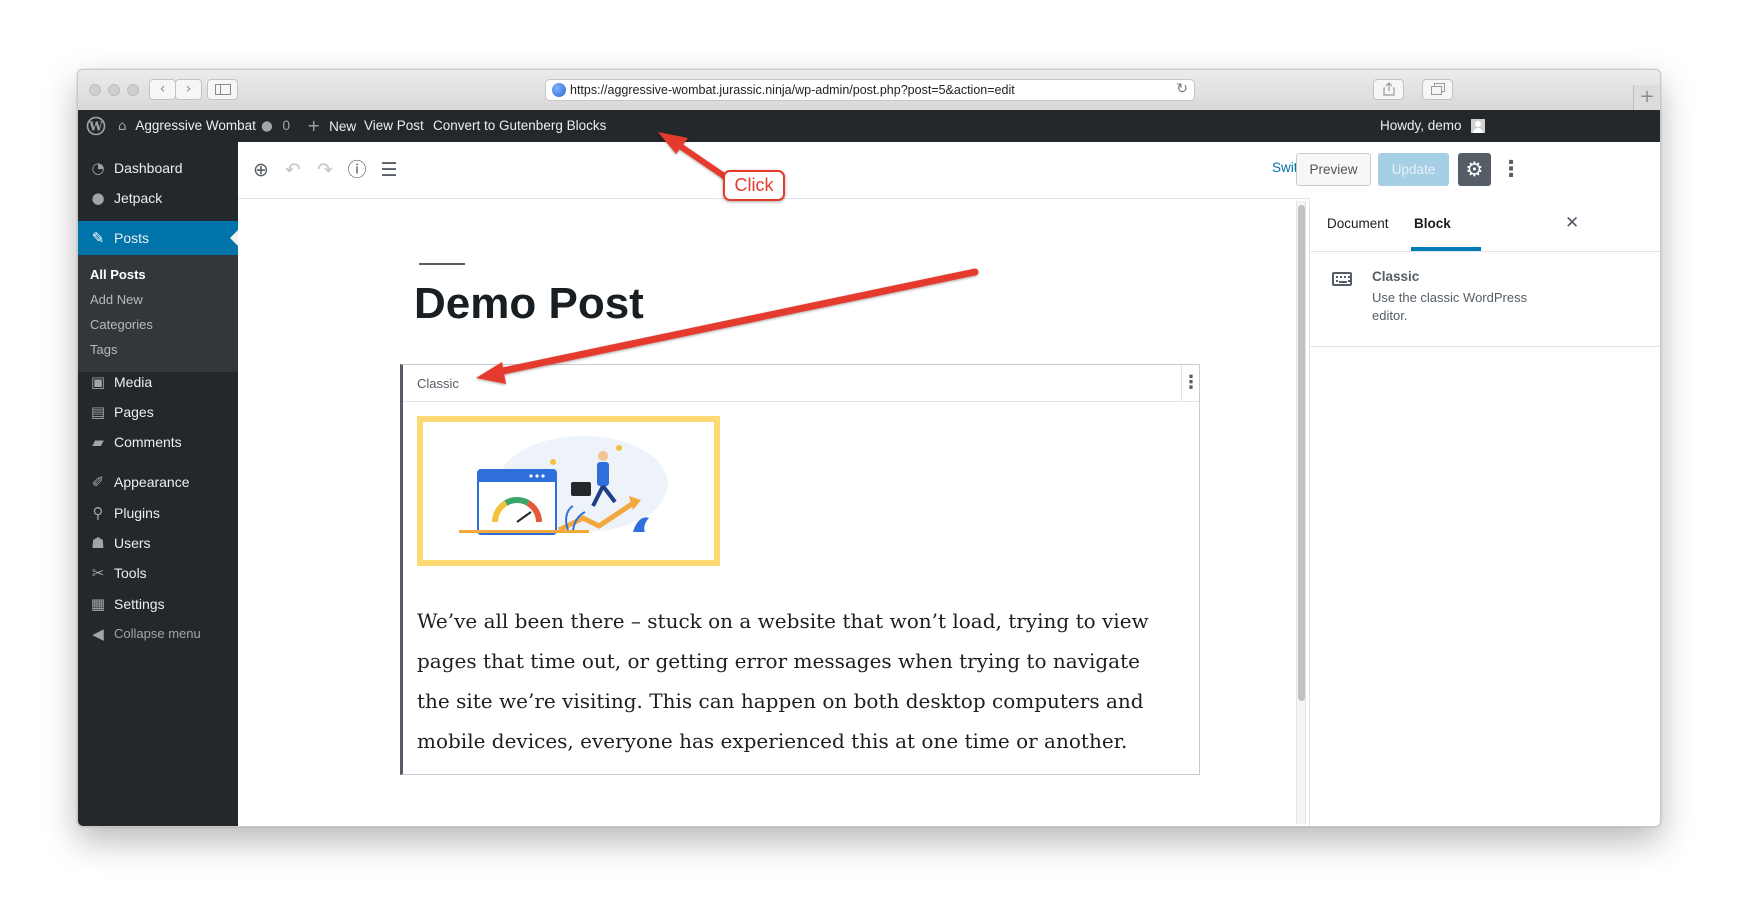 The image size is (1756, 917). I want to click on sidebar-item-users: ☗ Users, so click(158, 543).